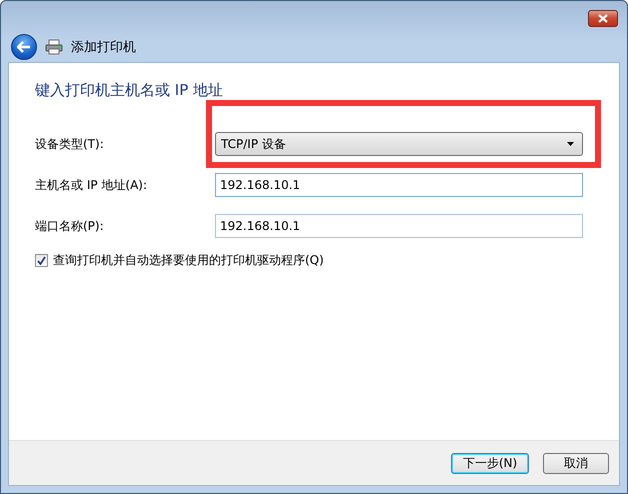 The image size is (628, 494). Describe the element at coordinates (129, 90) in the screenshot. I see `page-heading: 键入打印机主机名或 IP 地址` at that location.